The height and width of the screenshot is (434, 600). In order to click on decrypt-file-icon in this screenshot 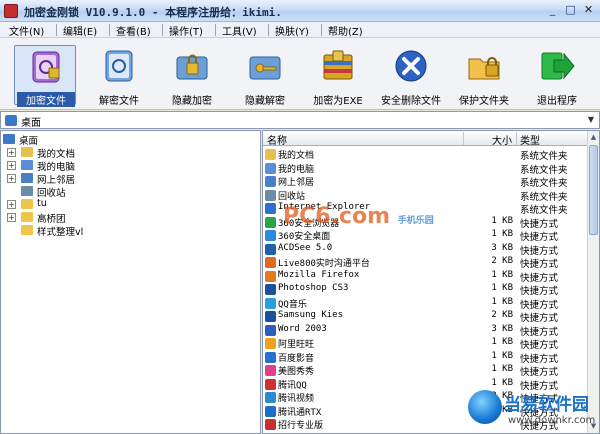, I will do `click(119, 66)`.